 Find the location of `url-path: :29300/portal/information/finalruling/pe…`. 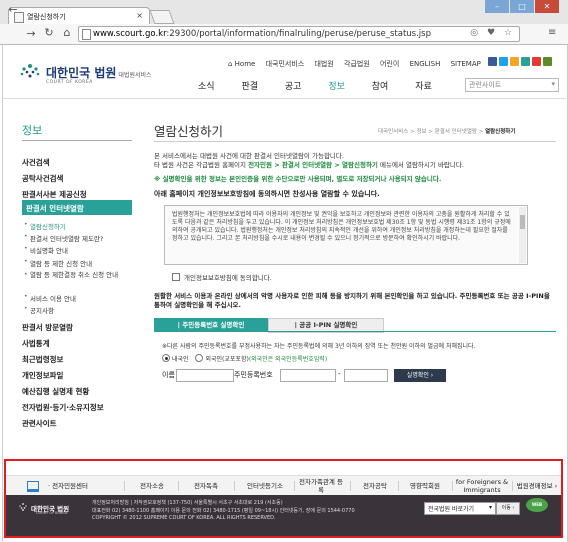

url-path: :29300/portal/information/finalruling/pe… is located at coordinates (298, 34).